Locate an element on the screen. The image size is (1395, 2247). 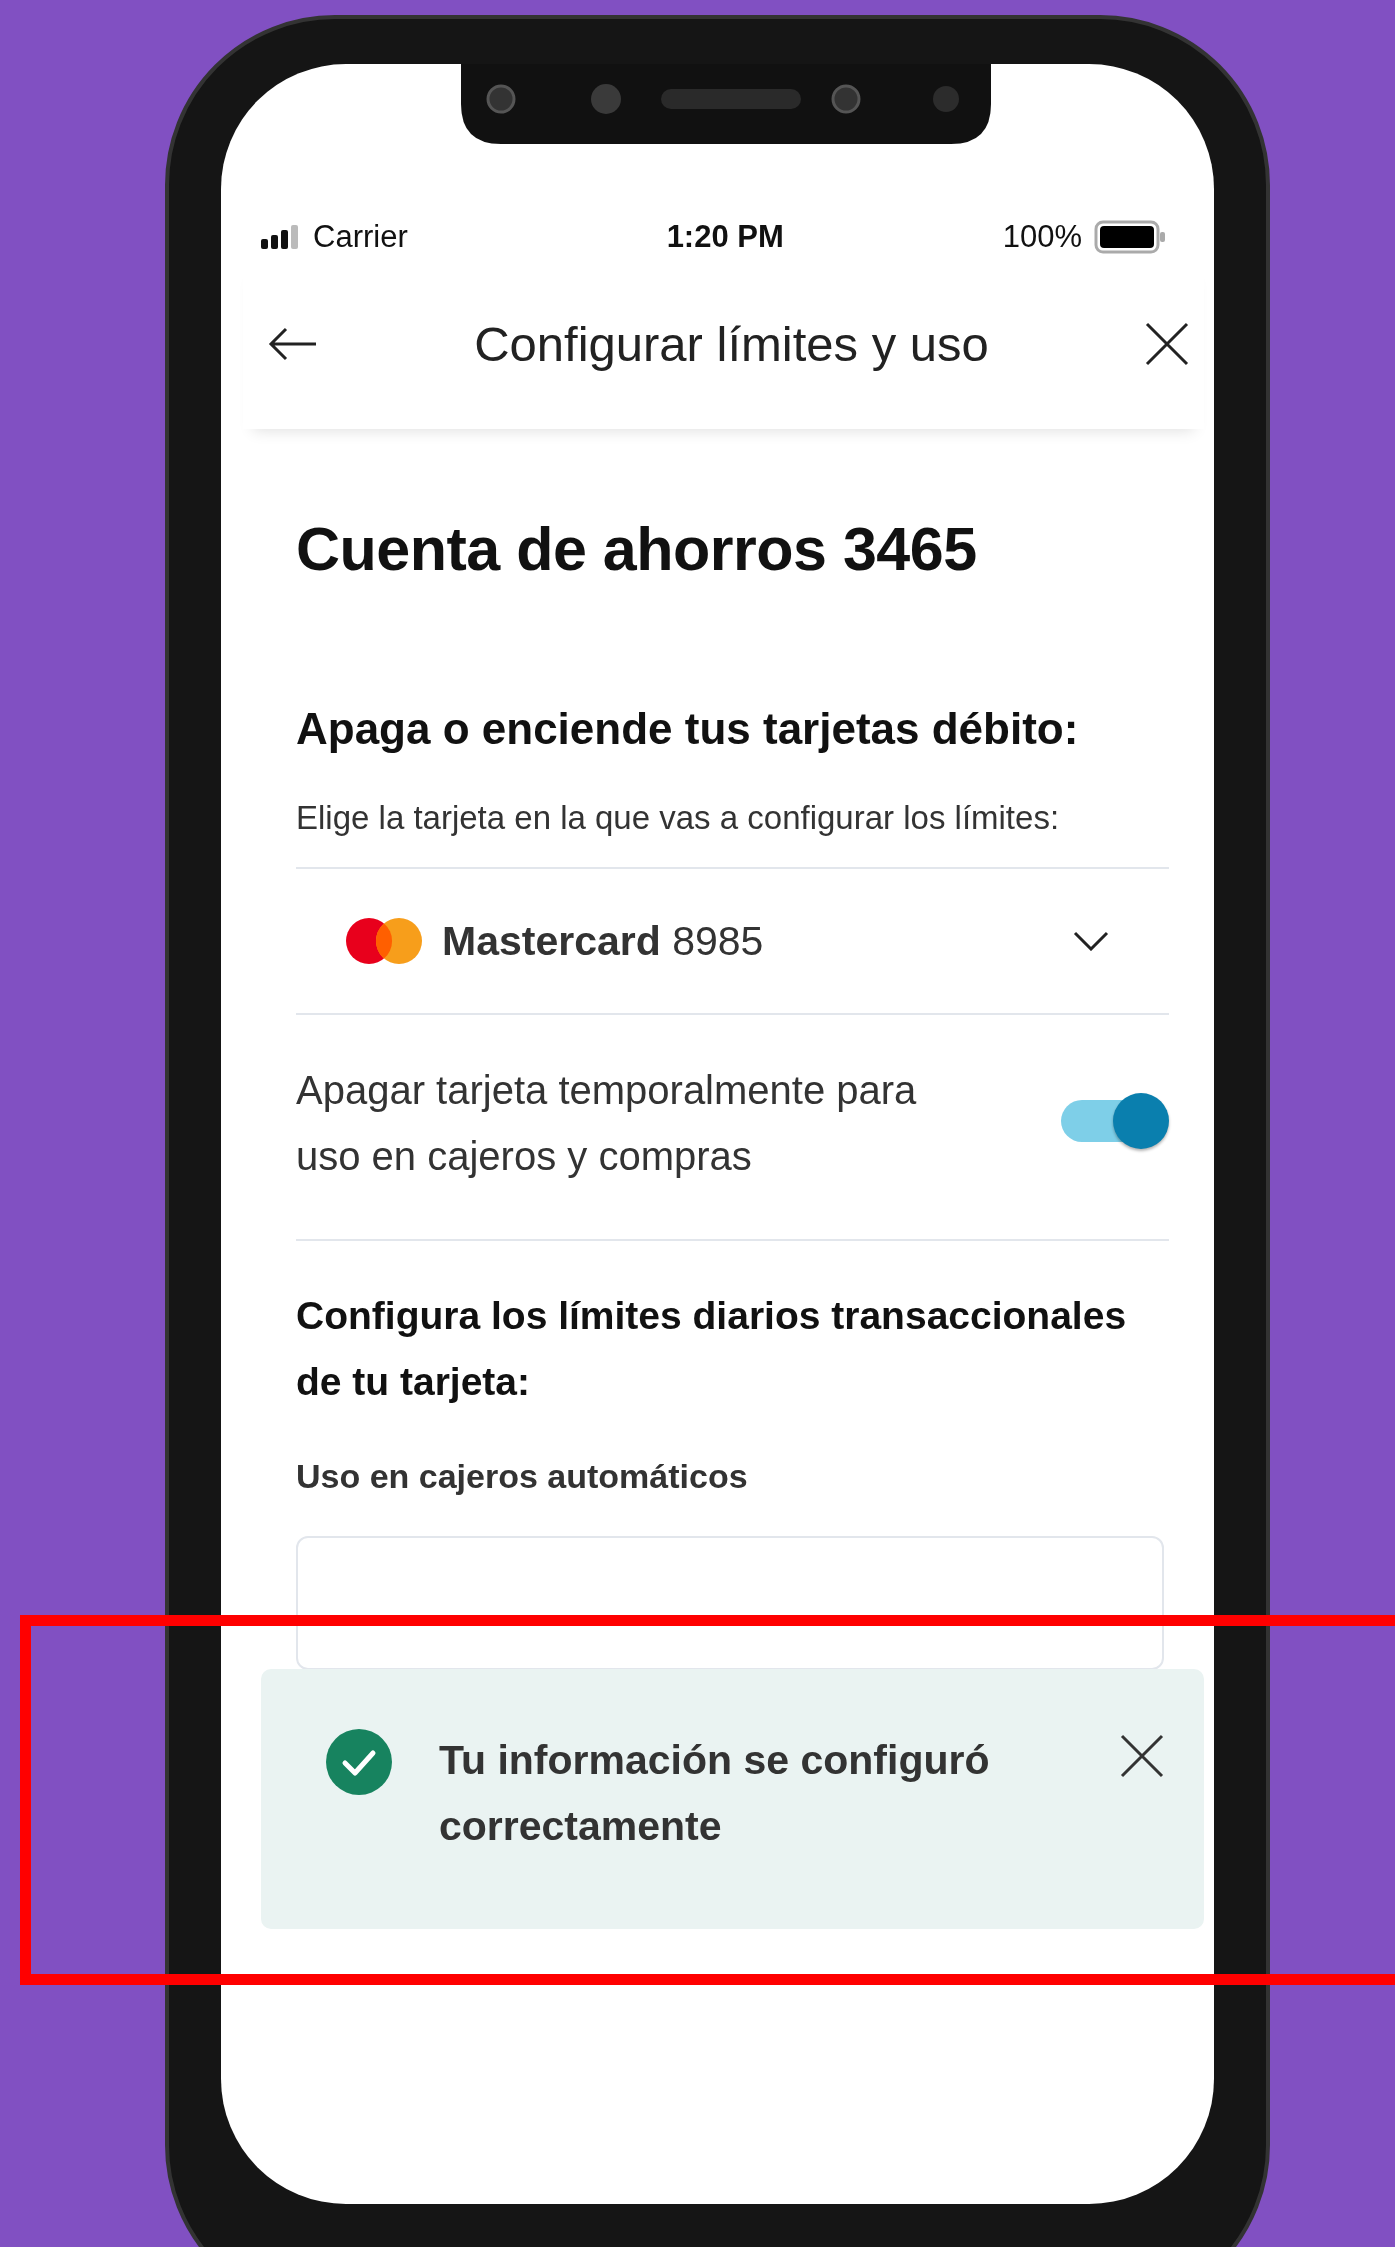
status-time: 1:20 PM is located at coordinates (725, 236).